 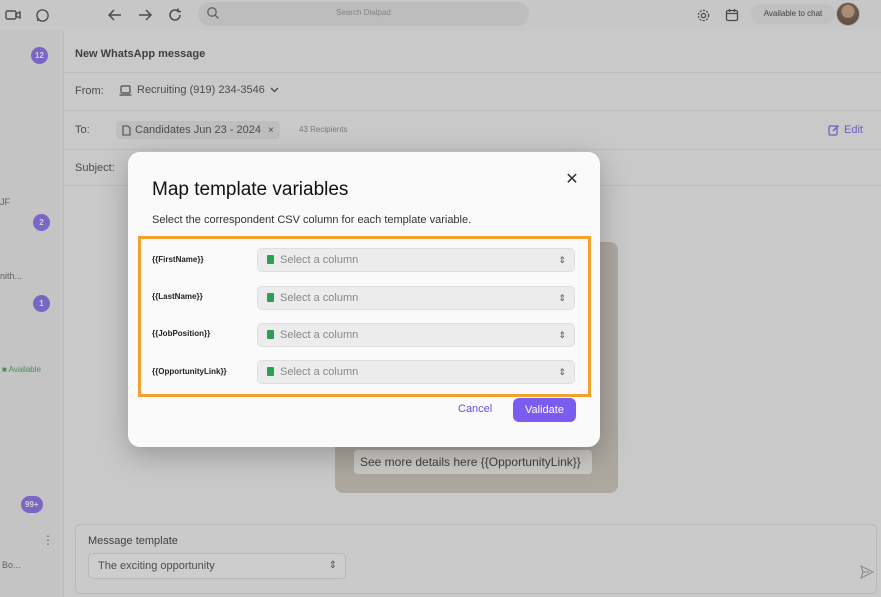 What do you see at coordinates (475, 409) in the screenshot?
I see `cancel-button: Cancel` at bounding box center [475, 409].